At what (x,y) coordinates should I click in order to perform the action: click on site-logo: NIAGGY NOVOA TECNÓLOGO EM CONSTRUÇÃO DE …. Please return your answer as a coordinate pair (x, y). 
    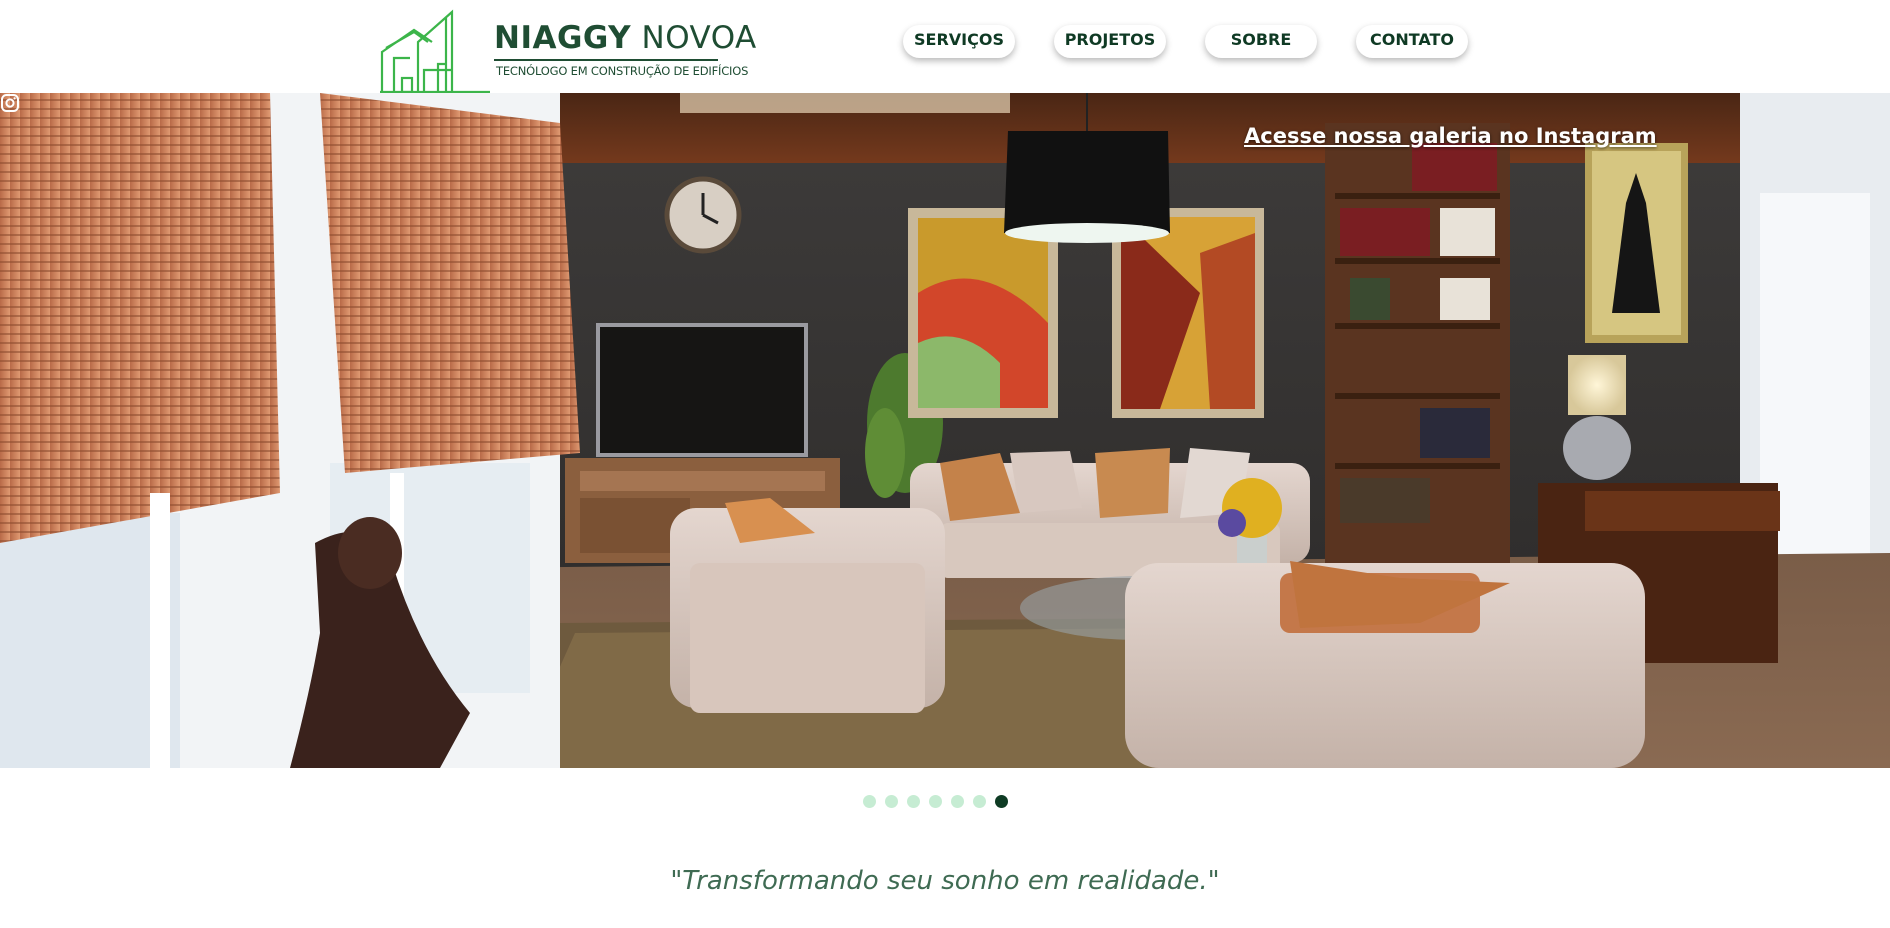
    Looking at the image, I should click on (568, 51).